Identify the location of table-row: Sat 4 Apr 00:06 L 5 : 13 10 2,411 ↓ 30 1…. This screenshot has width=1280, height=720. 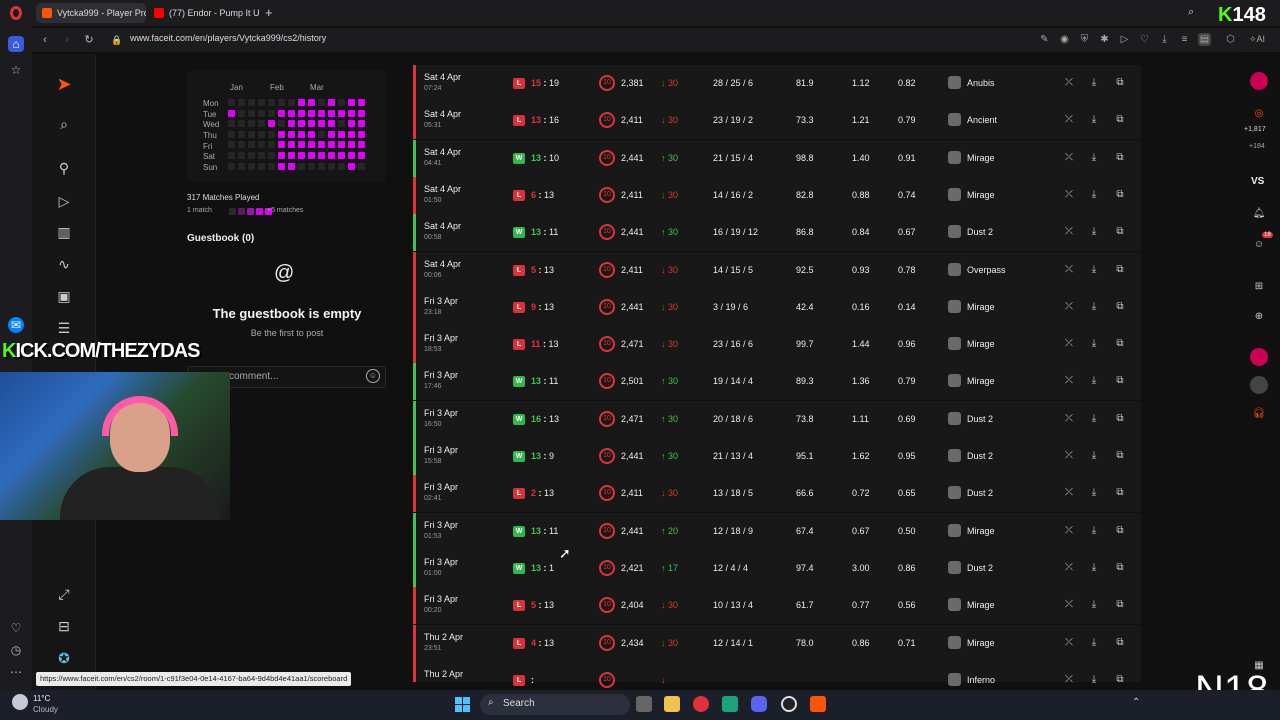
(777, 270).